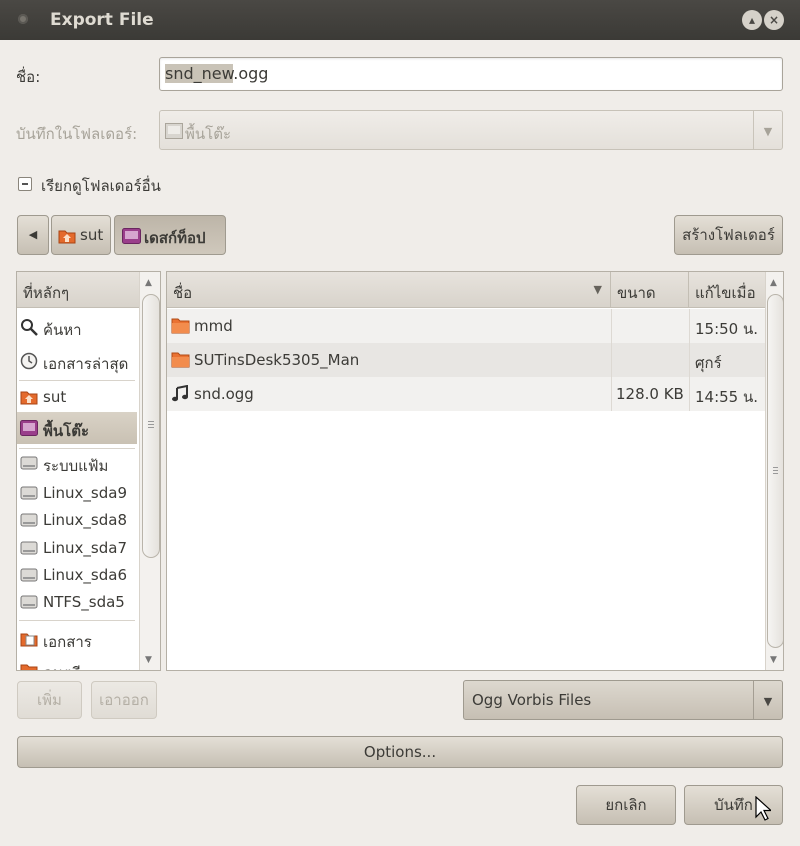 This screenshot has width=800, height=846. I want to click on place-label: ค้นหา, so click(62, 330).